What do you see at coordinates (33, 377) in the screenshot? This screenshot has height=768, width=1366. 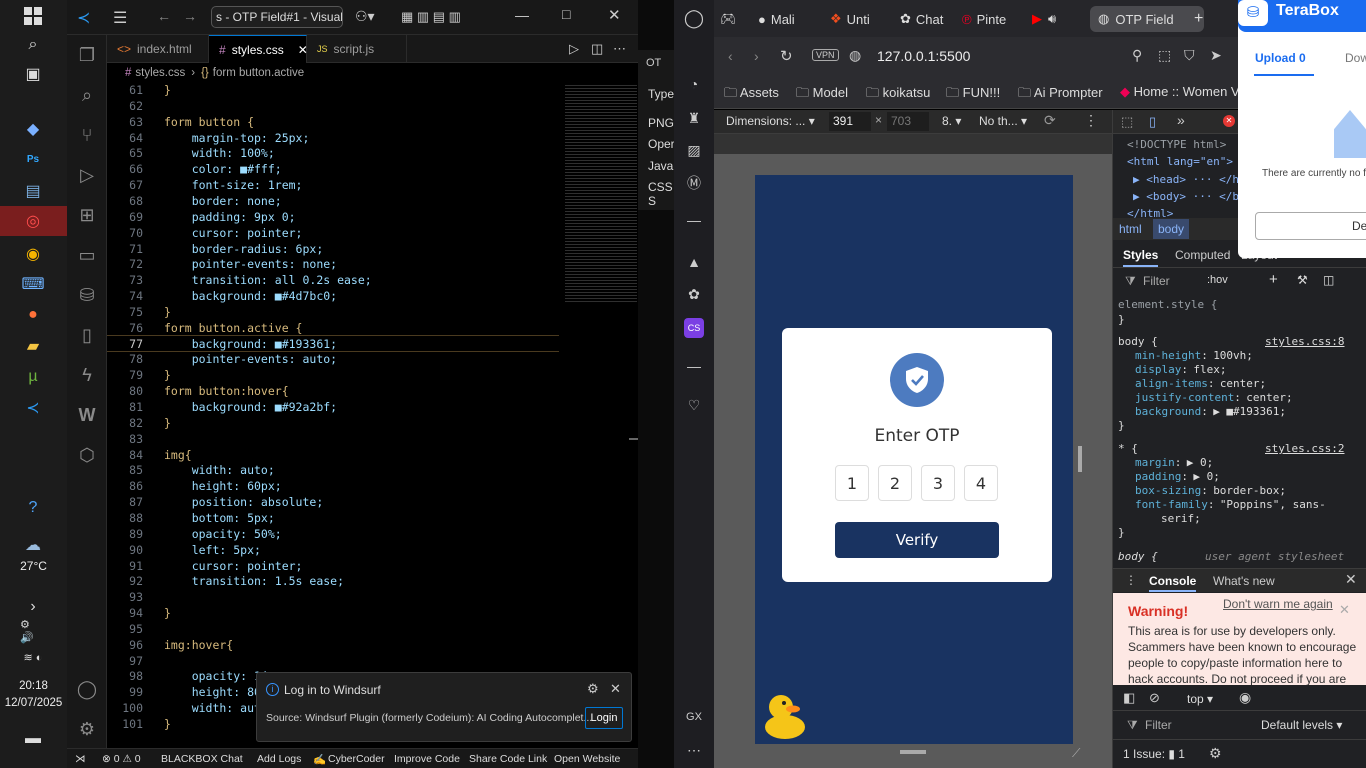 I see `utorrent-icon: µ` at bounding box center [33, 377].